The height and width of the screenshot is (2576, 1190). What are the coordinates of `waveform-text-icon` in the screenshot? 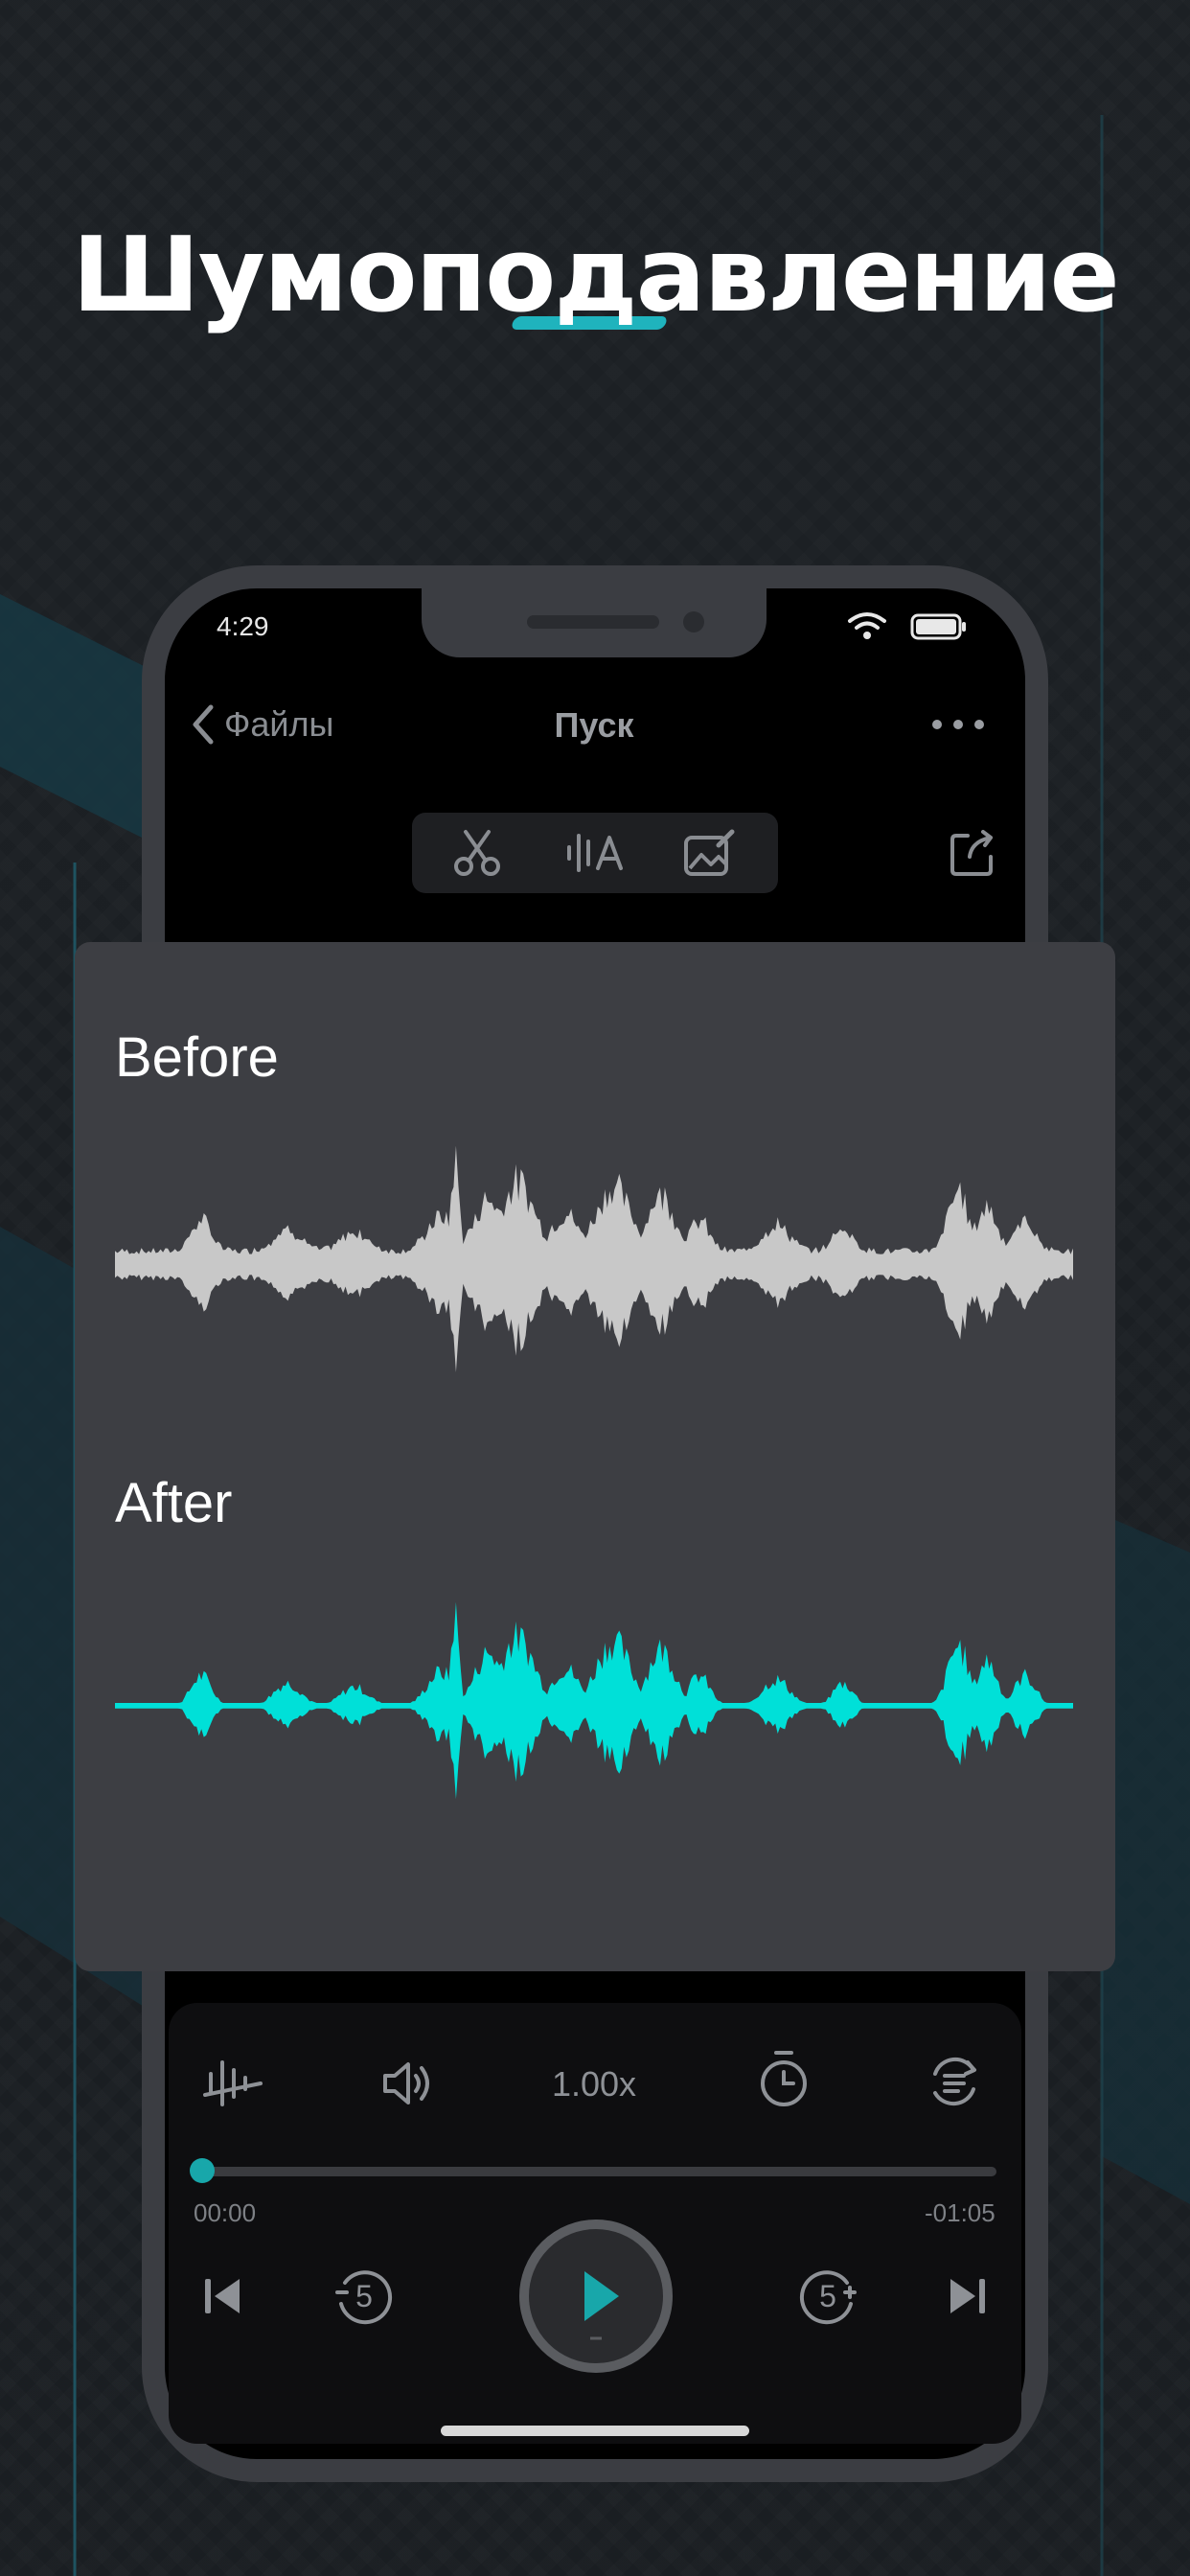 It's located at (596, 853).